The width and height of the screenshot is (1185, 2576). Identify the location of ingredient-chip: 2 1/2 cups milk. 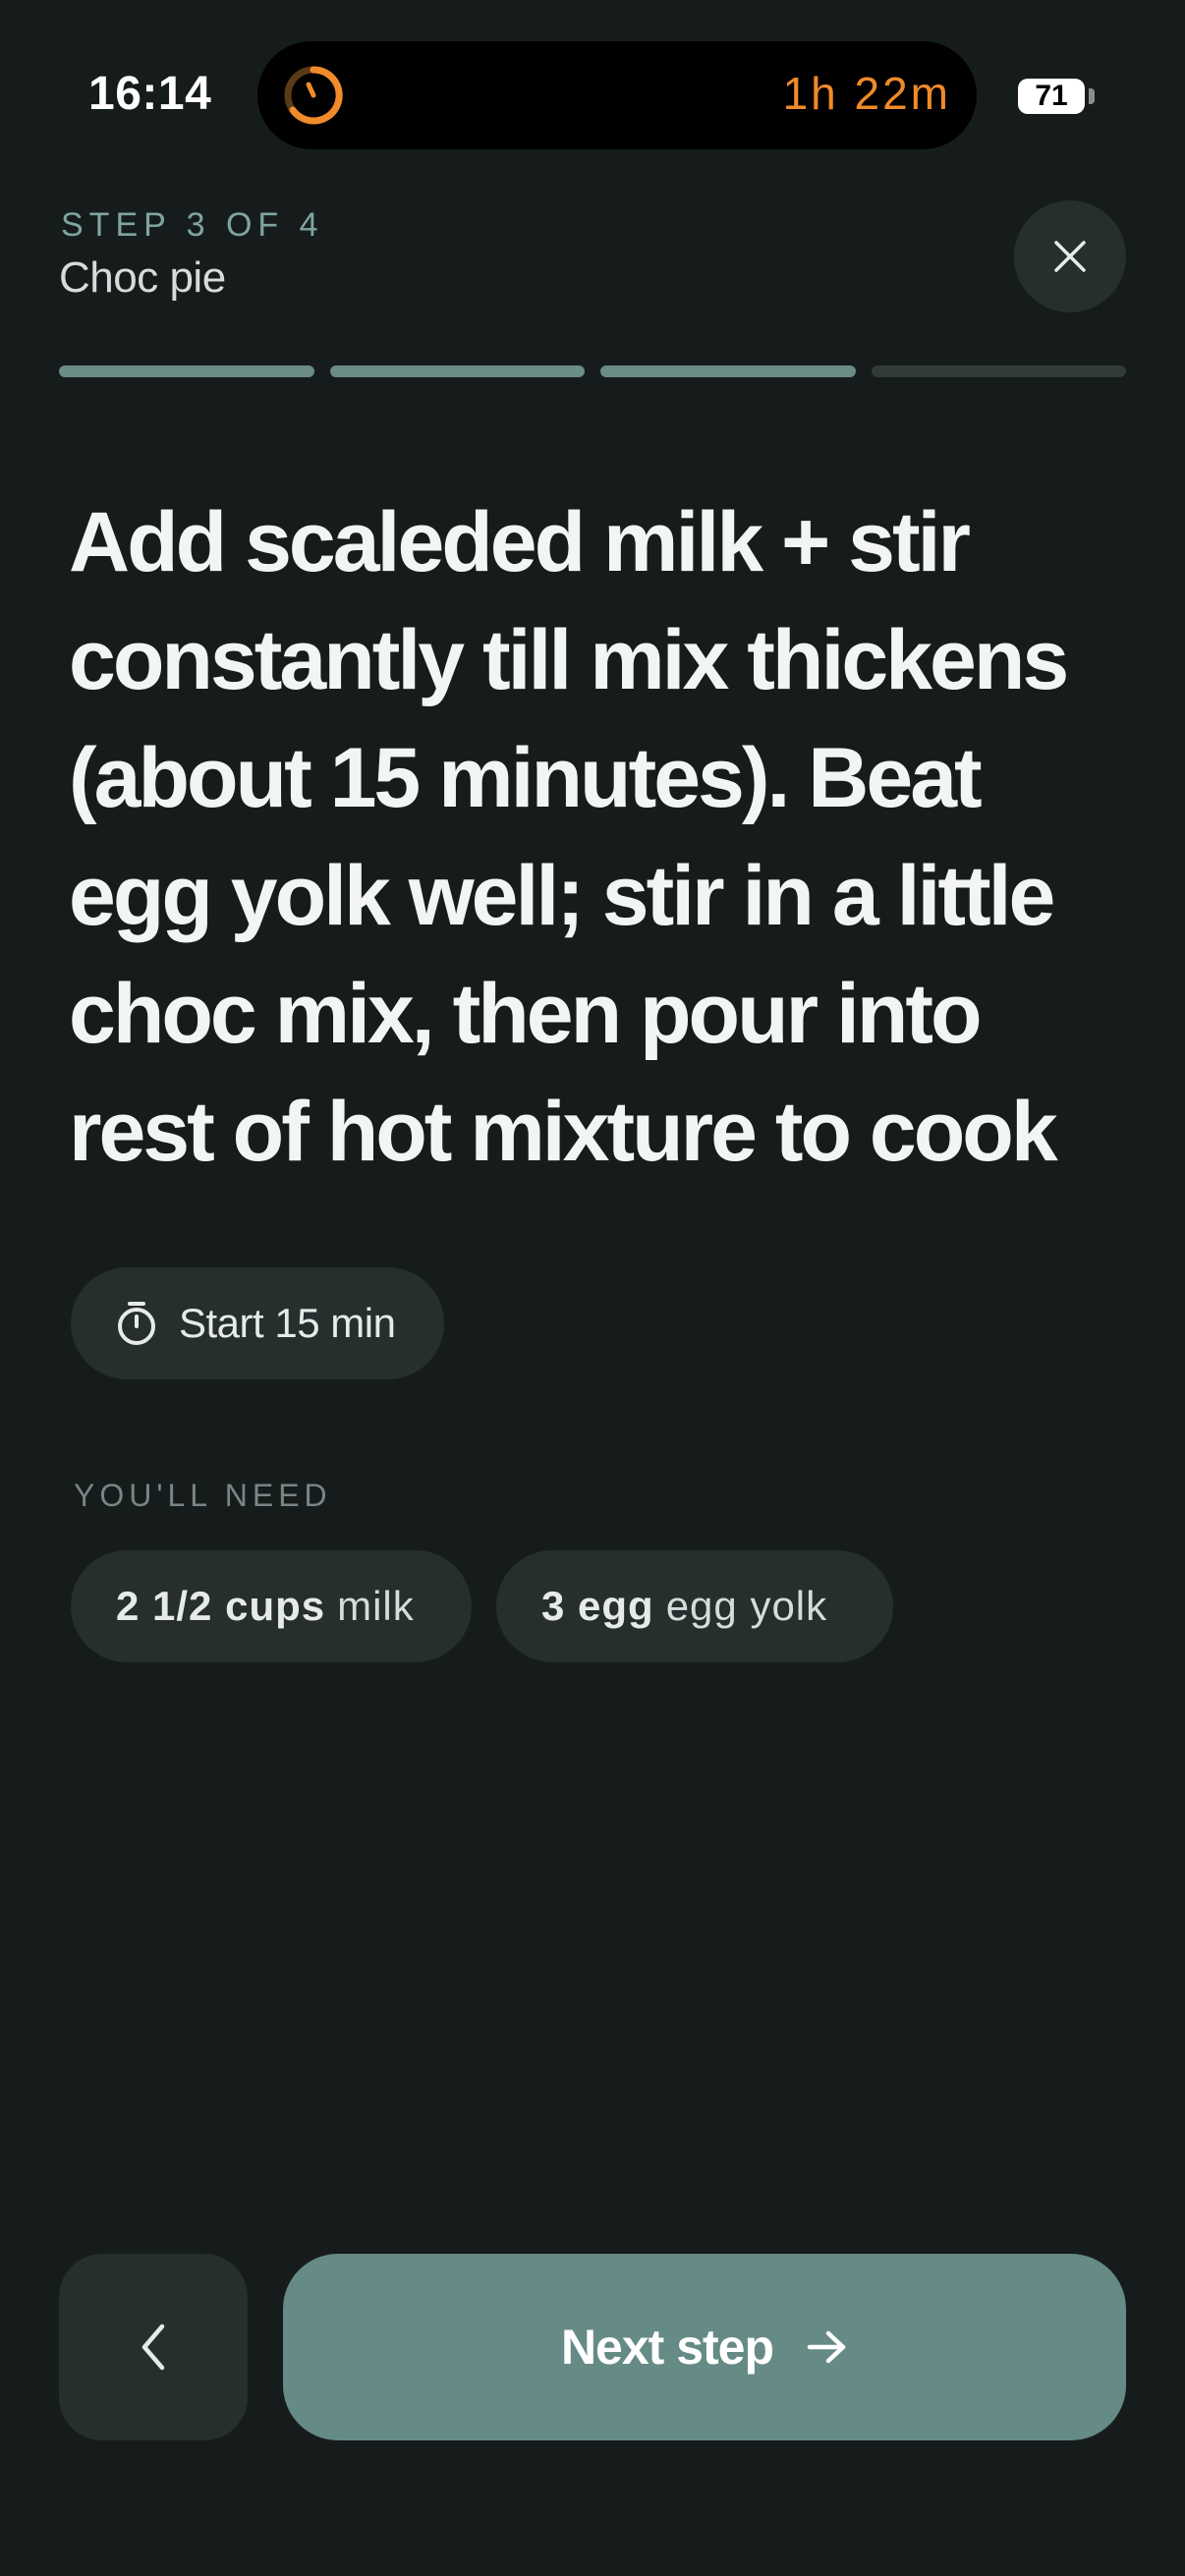
(272, 1606).